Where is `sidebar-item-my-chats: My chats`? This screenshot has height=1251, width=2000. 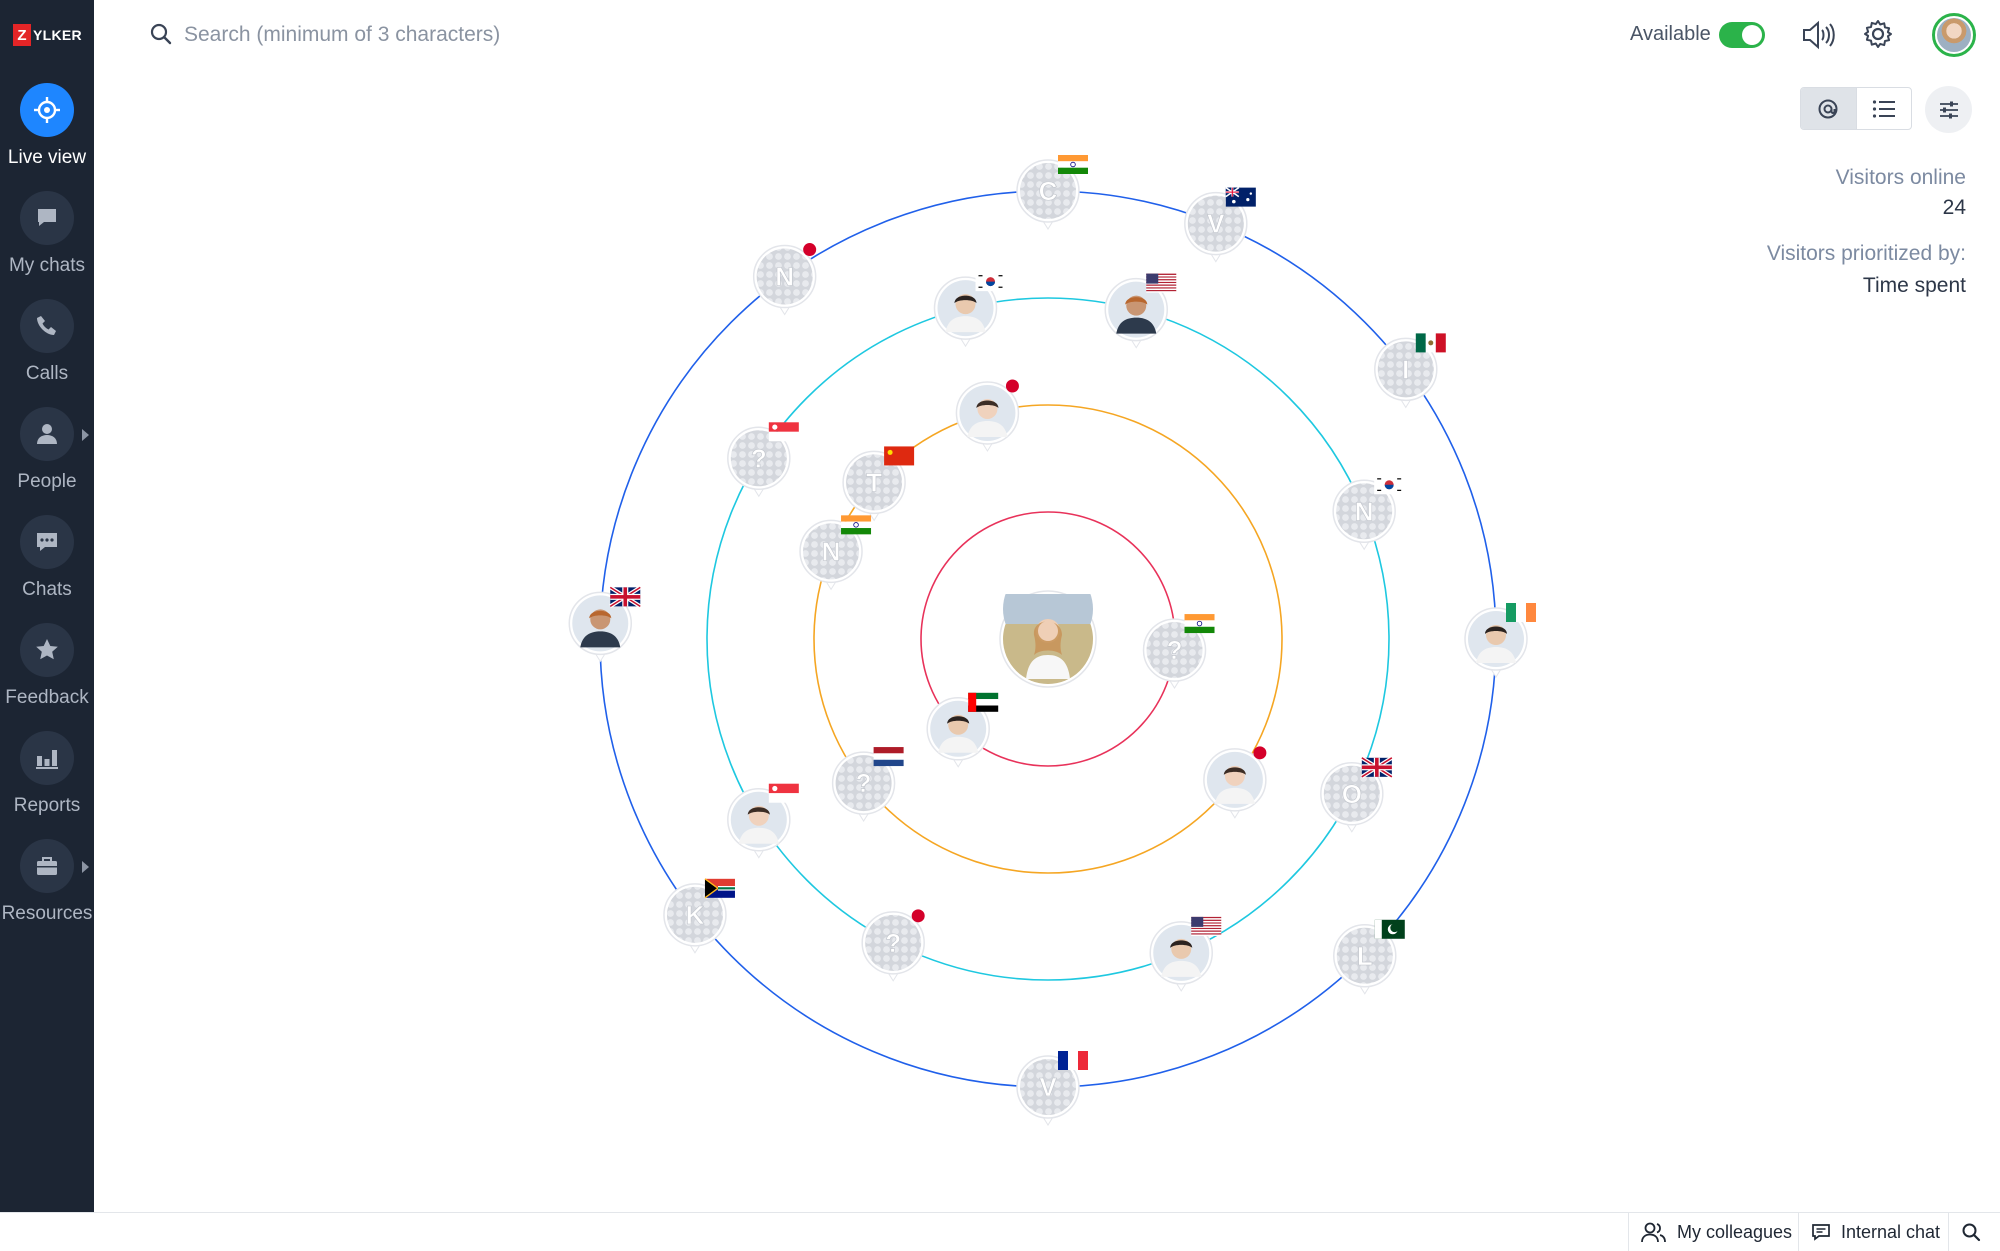
sidebar-item-my-chats: My chats is located at coordinates (47, 245).